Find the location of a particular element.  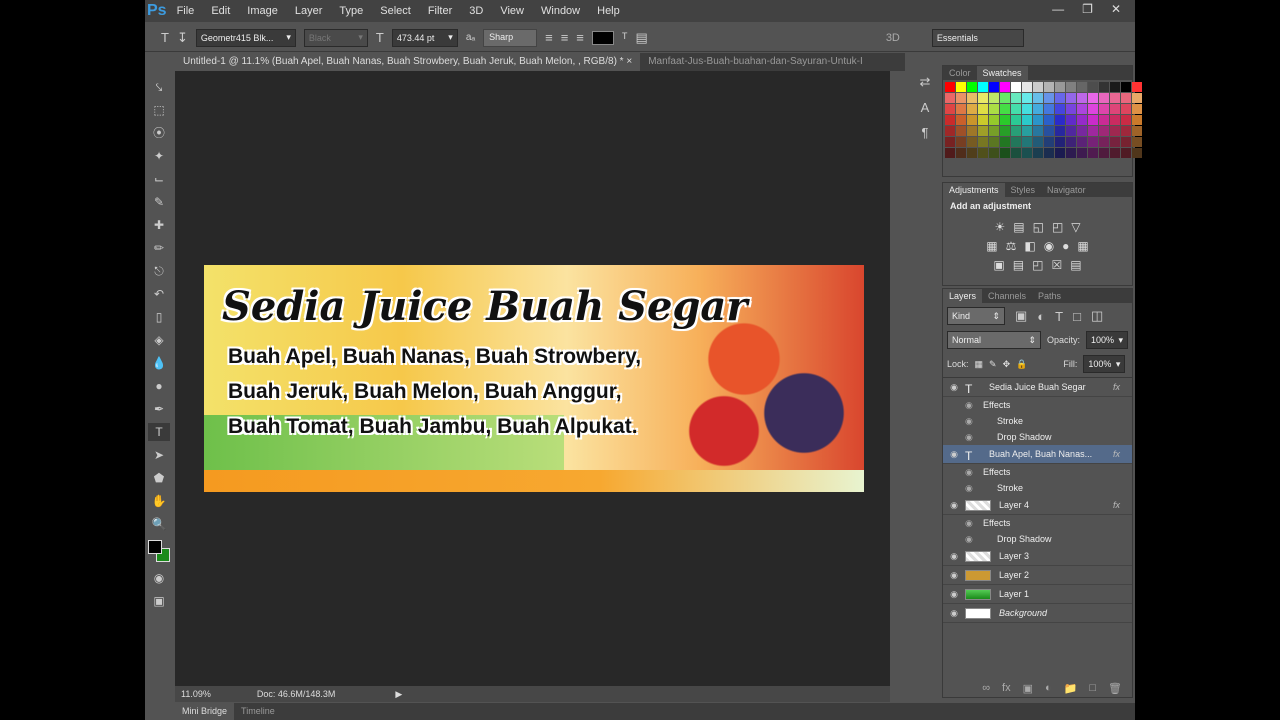

eraser-tool-icon: ▯ is located at coordinates (159, 317).